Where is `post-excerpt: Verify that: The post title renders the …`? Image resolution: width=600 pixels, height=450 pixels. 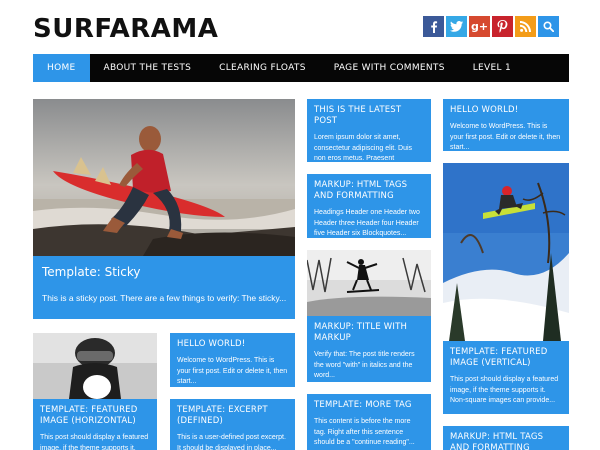
post-excerpt: Verify that: The post title renders the … is located at coordinates (364, 365).